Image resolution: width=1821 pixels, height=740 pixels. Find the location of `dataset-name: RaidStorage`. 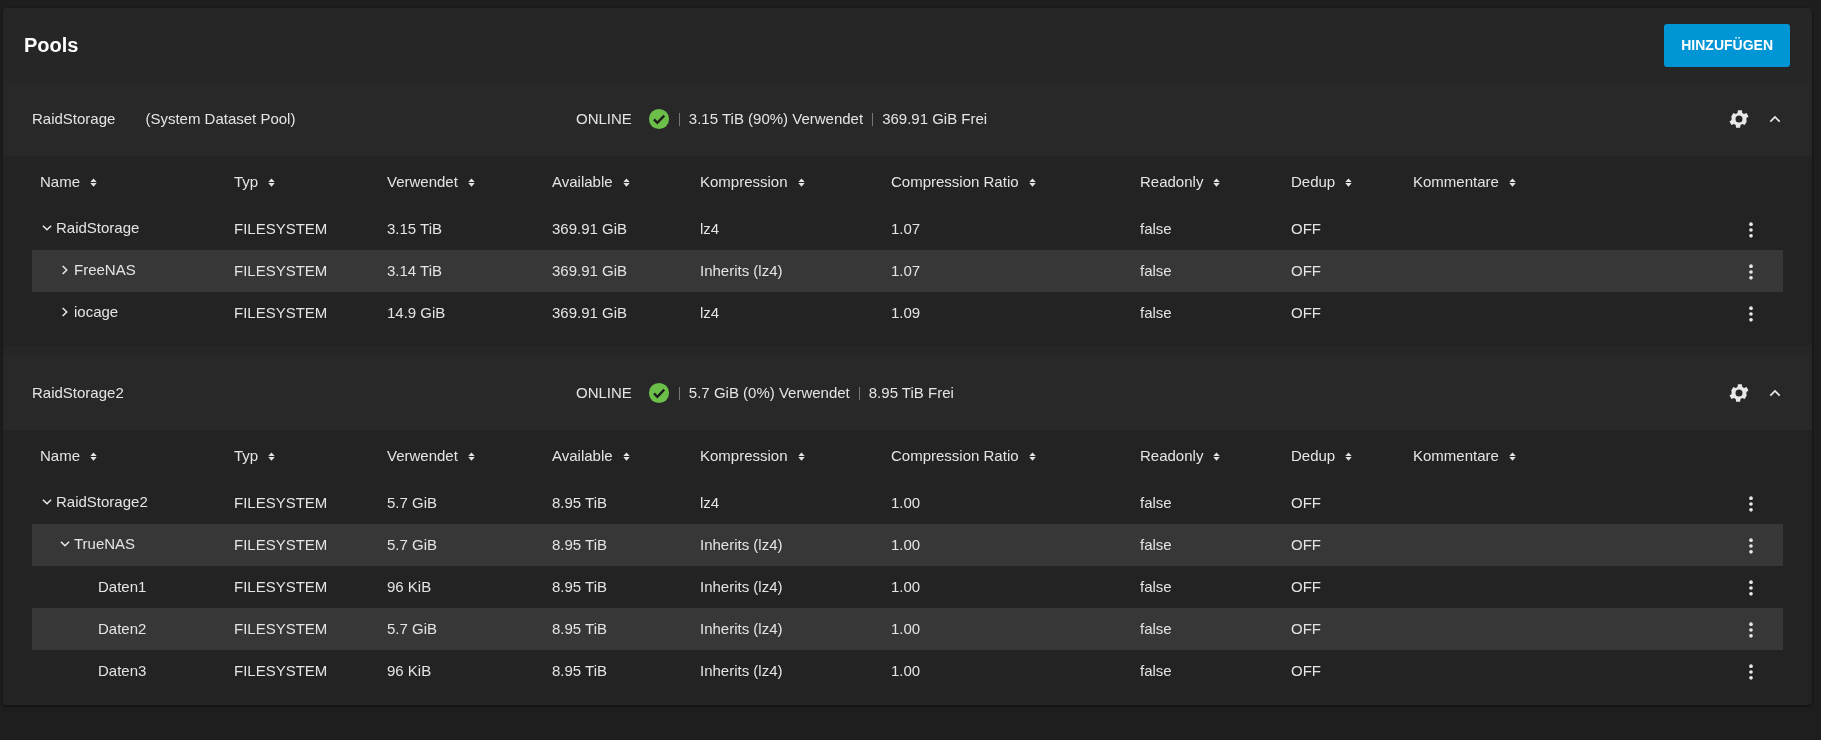

dataset-name: RaidStorage is located at coordinates (98, 227).